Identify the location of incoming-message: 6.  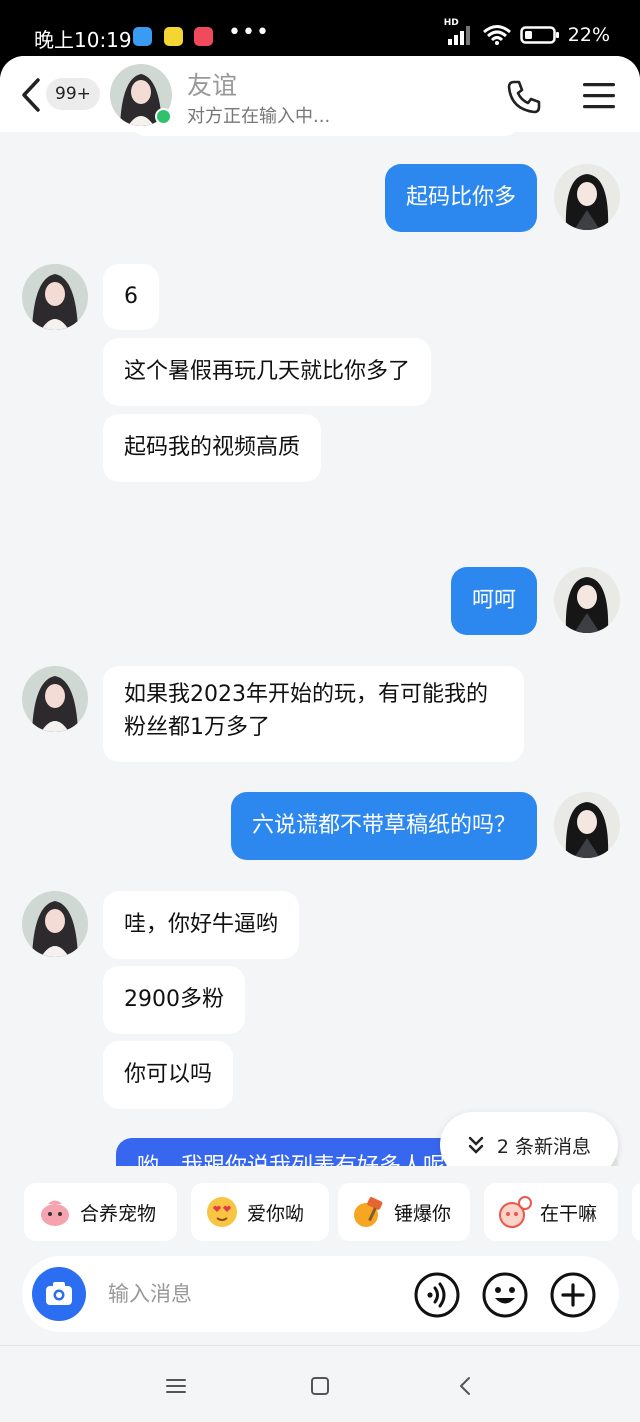
(131, 297).